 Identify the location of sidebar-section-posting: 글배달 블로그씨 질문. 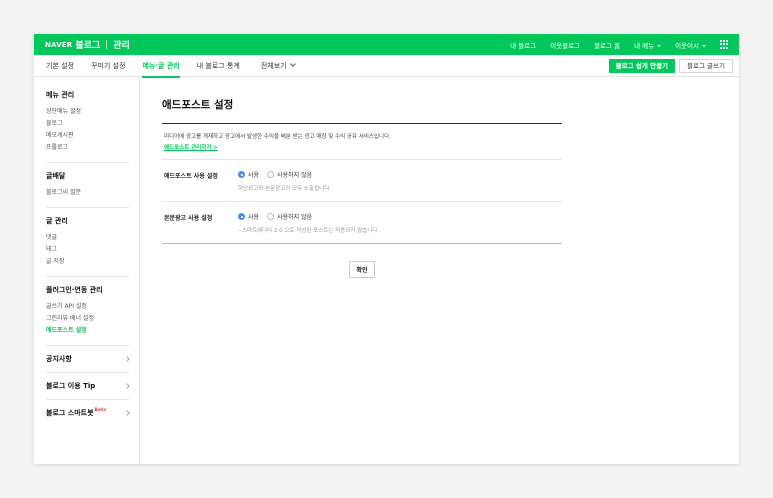
(87, 189).